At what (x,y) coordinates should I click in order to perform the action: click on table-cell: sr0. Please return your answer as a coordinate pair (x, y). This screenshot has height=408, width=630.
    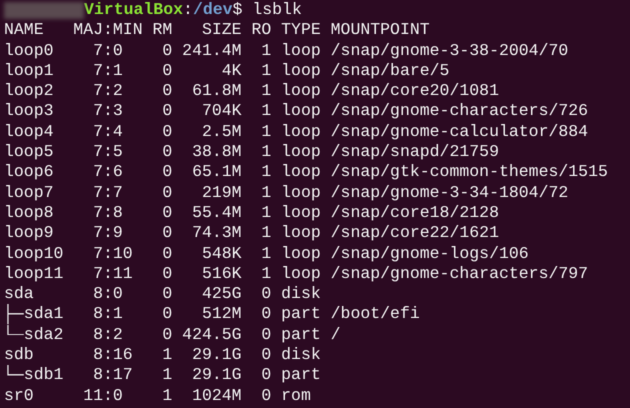
    Looking at the image, I should click on (19, 396).